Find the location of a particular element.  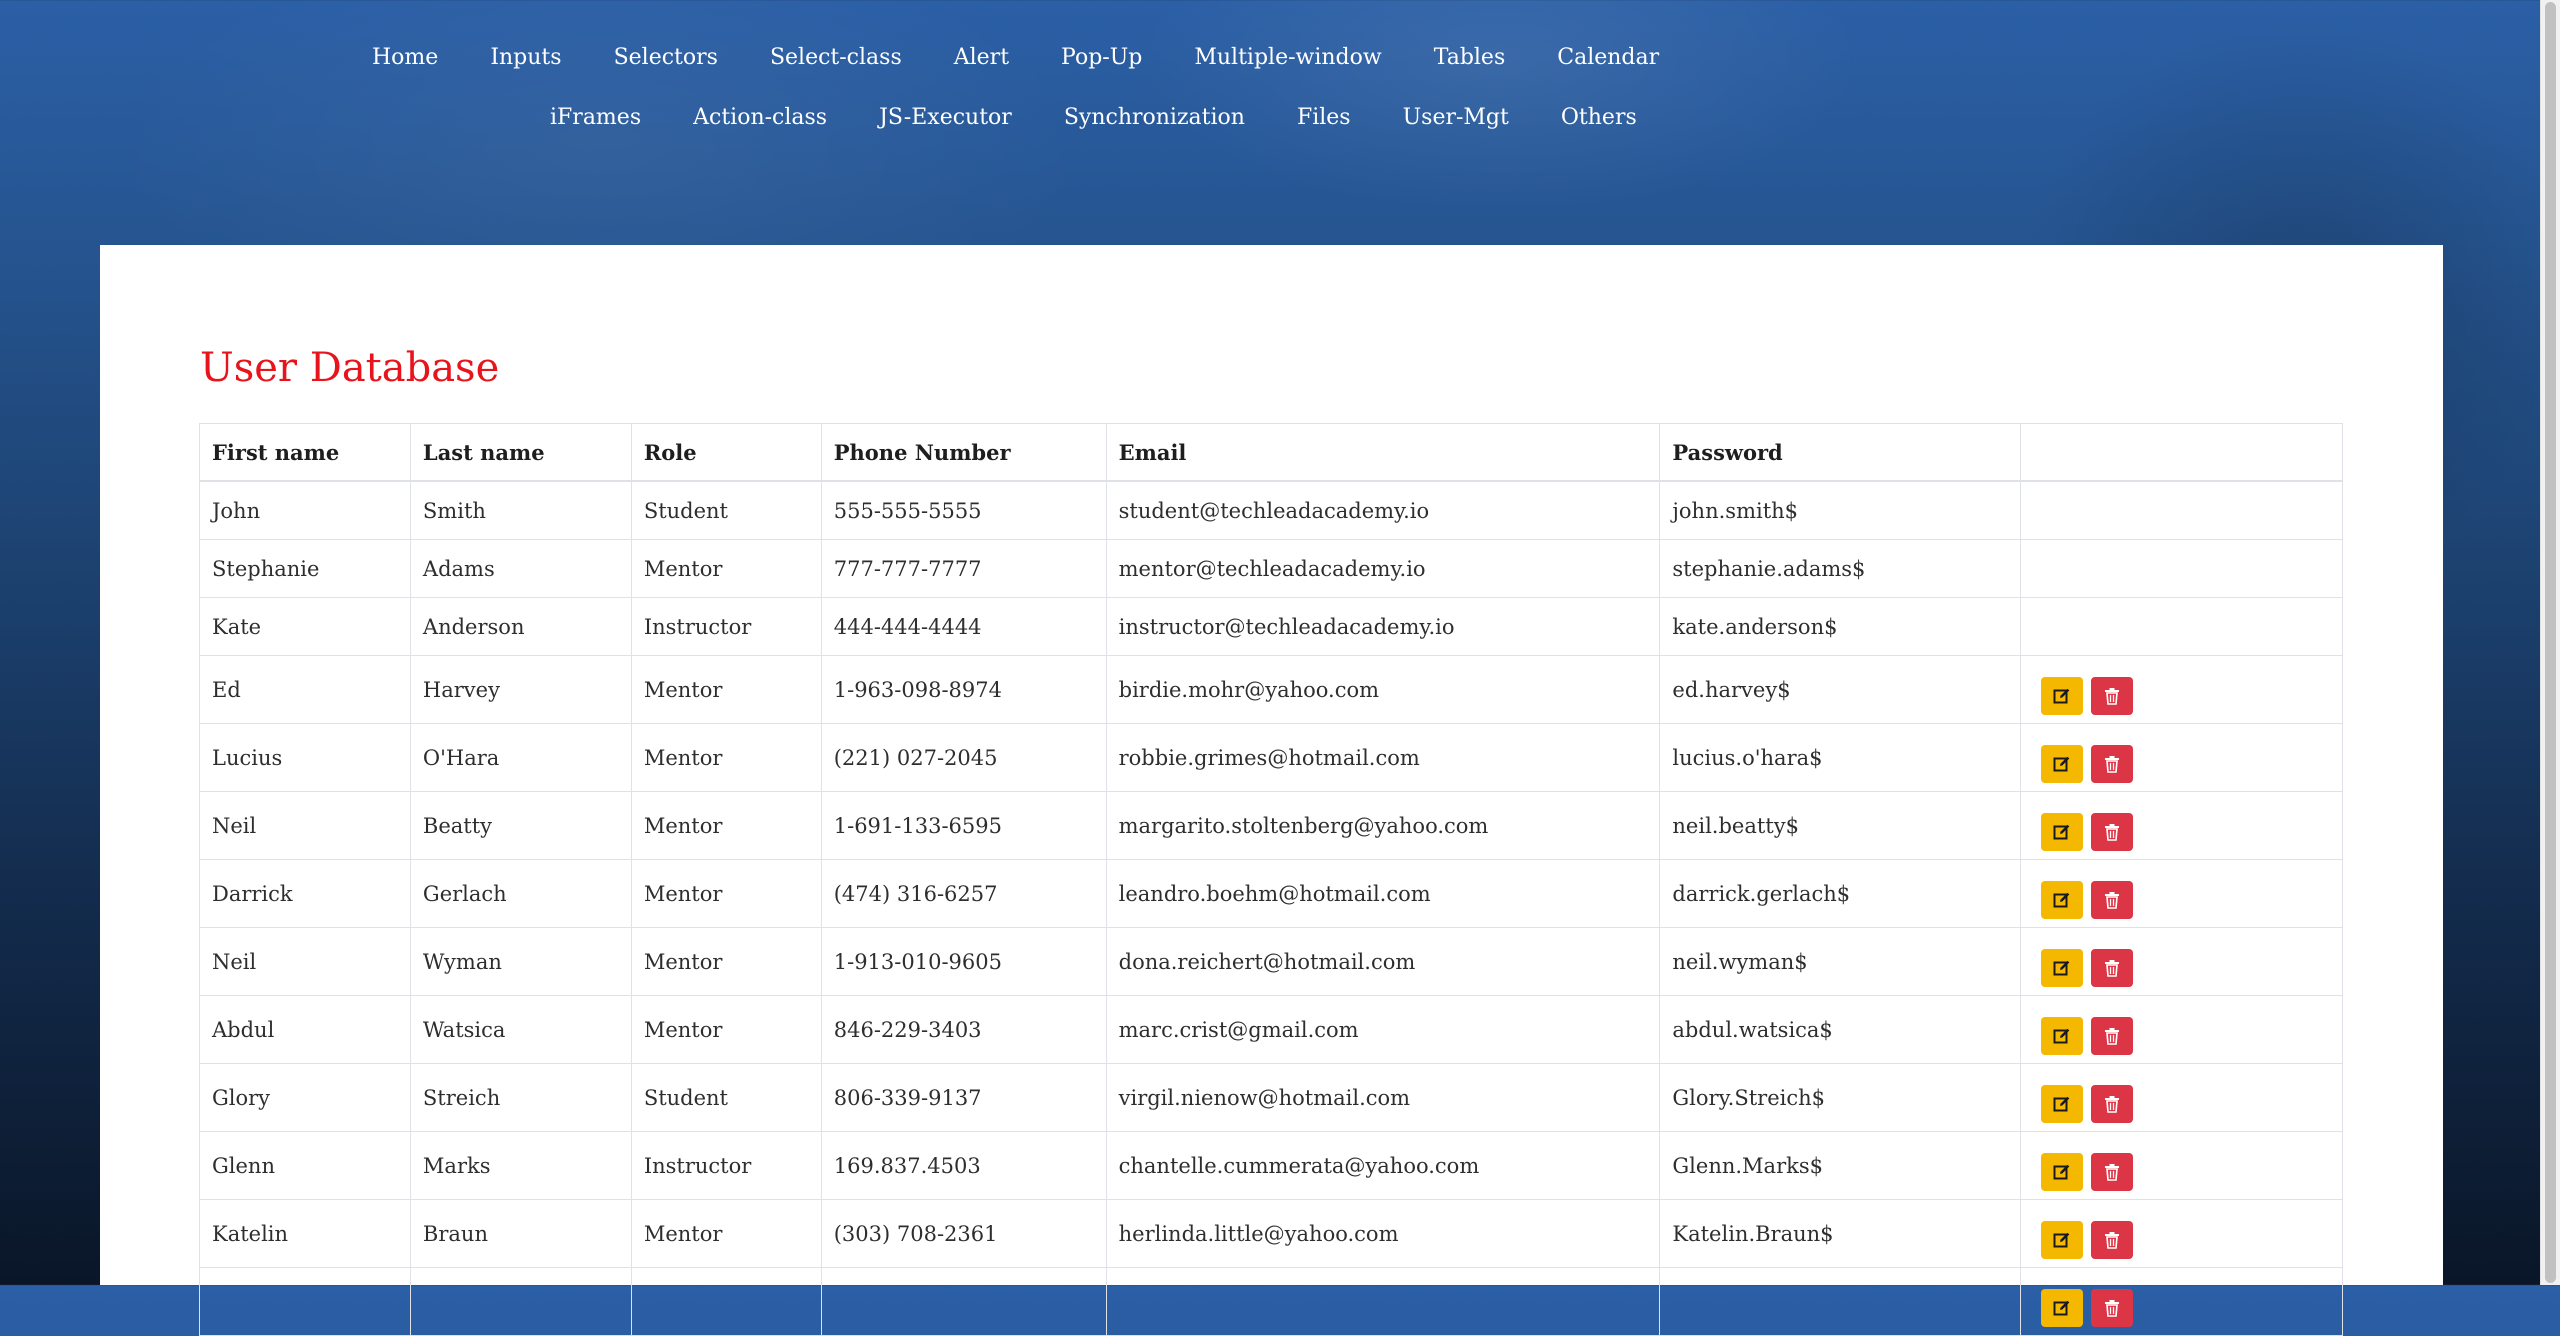

password-cell is located at coordinates (1840, 1301).